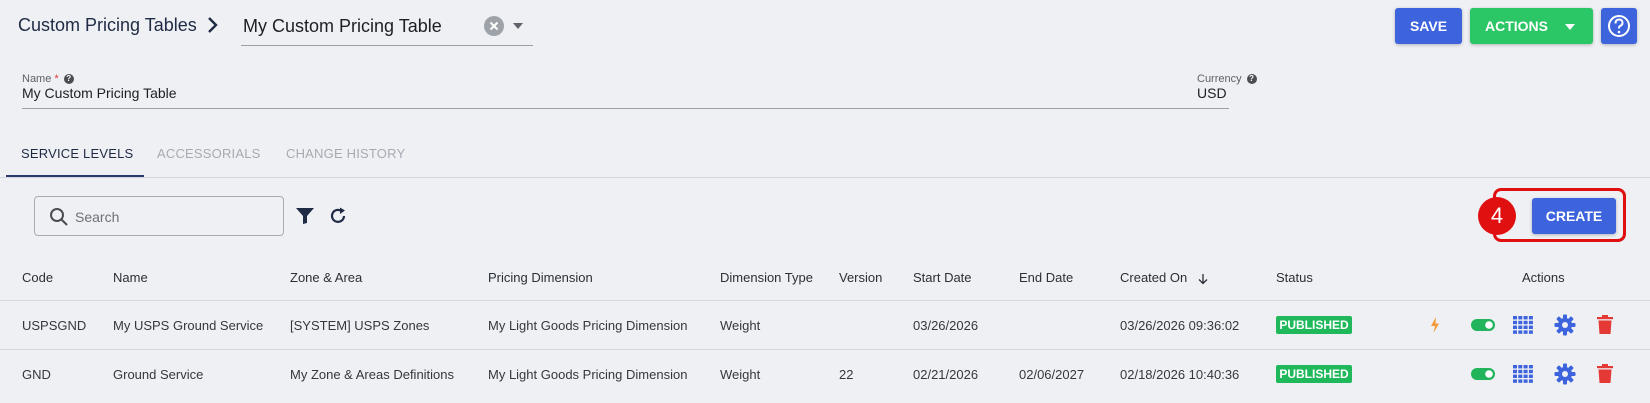  Describe the element at coordinates (1052, 374) in the screenshot. I see `cell-end-date: 02/06/2027` at that location.